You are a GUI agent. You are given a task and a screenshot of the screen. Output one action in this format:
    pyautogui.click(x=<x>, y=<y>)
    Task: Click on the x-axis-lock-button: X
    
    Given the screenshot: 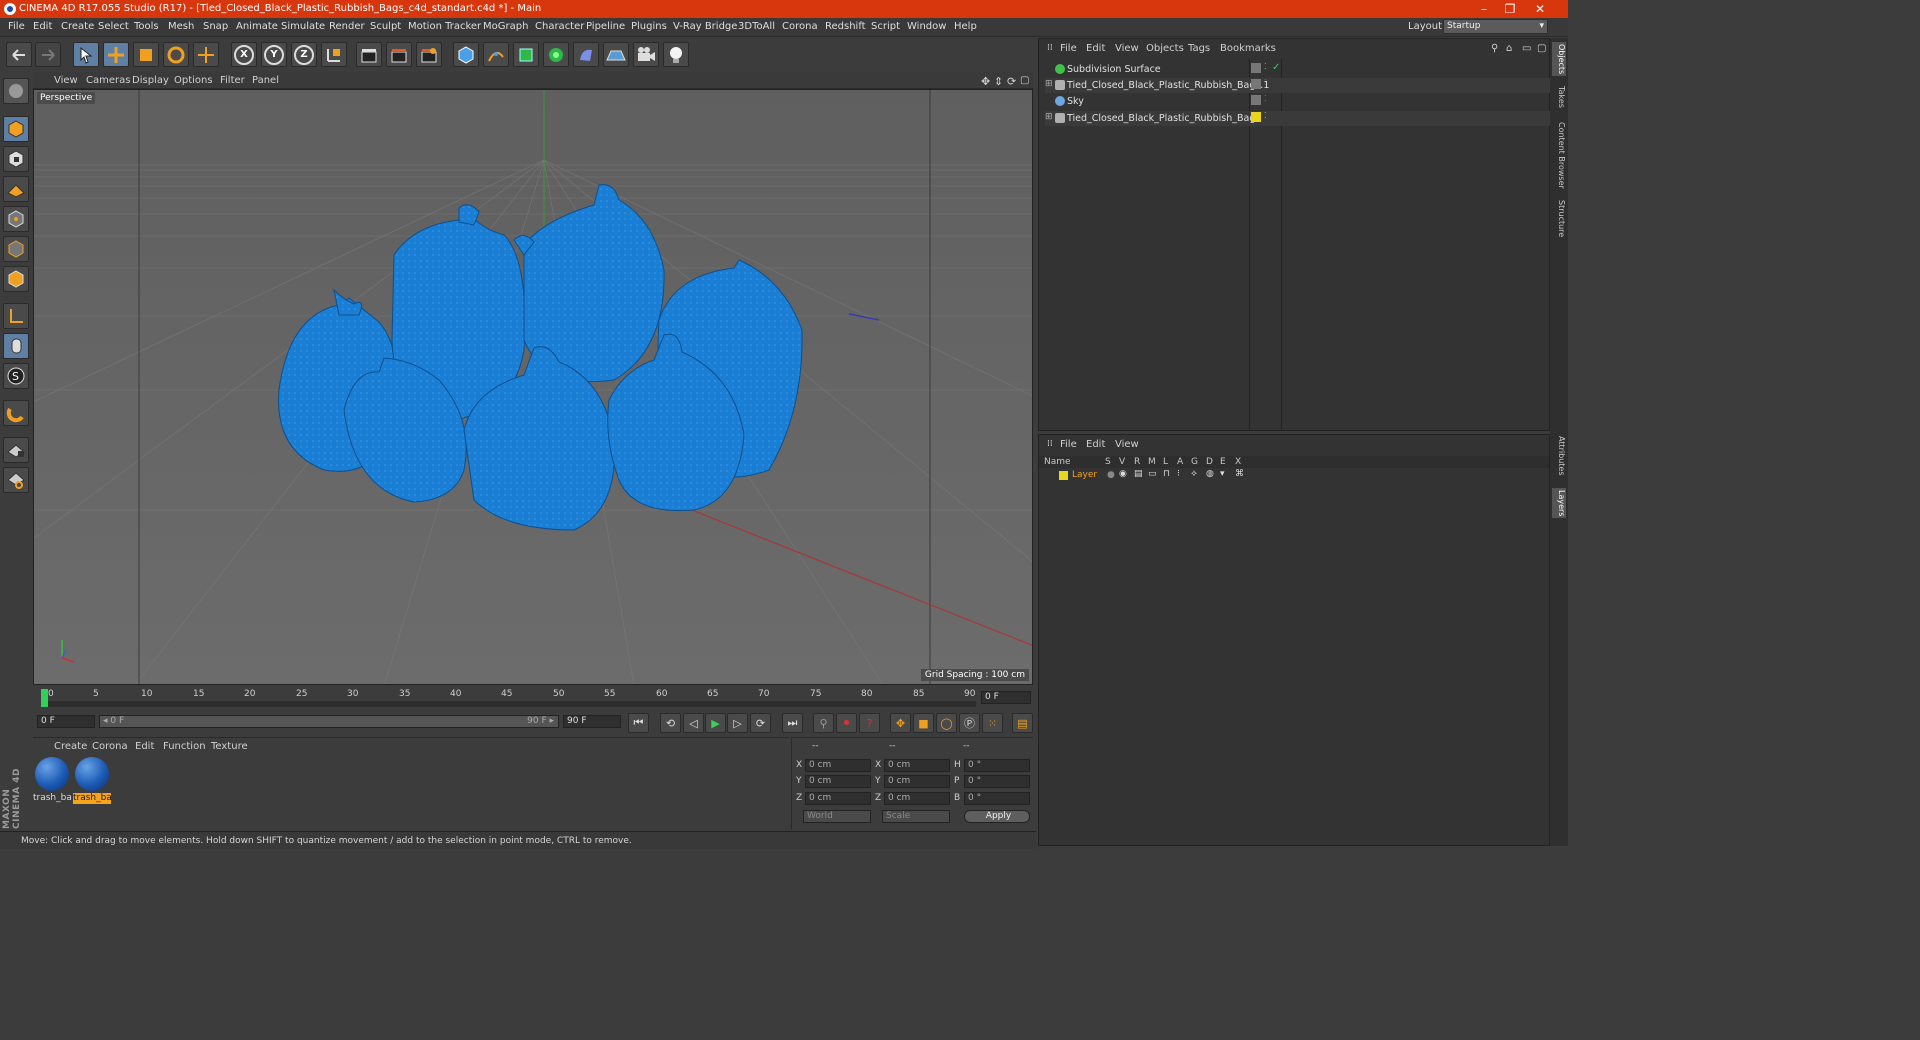 What is the action you would take?
    pyautogui.click(x=244, y=54)
    